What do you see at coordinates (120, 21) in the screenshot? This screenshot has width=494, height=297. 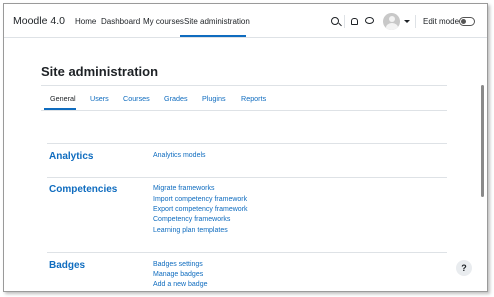 I see `nav-dashboard: Dashboard` at bounding box center [120, 21].